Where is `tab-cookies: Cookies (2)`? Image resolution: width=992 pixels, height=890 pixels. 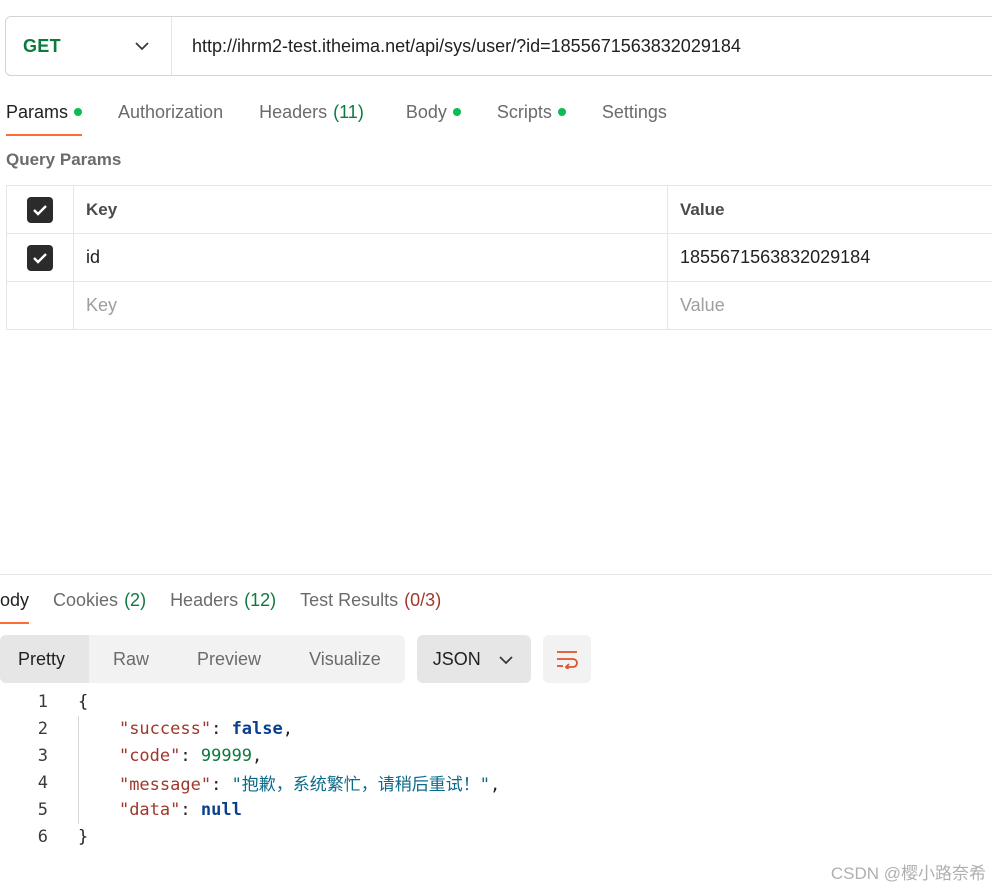 tab-cookies: Cookies (2) is located at coordinates (99, 604).